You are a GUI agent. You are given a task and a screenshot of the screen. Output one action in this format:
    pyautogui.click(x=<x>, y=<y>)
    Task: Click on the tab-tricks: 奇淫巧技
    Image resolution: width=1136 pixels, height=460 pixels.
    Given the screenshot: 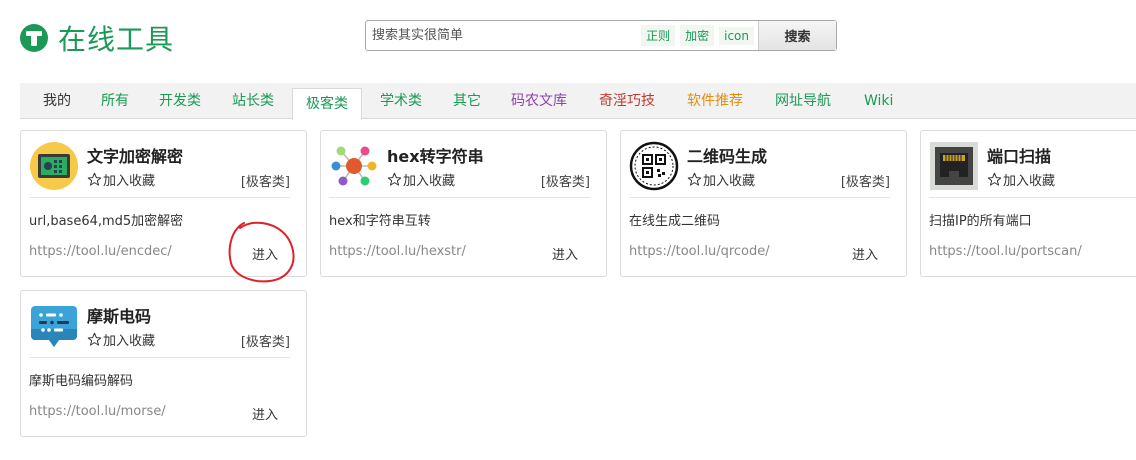 What is the action you would take?
    pyautogui.click(x=627, y=101)
    